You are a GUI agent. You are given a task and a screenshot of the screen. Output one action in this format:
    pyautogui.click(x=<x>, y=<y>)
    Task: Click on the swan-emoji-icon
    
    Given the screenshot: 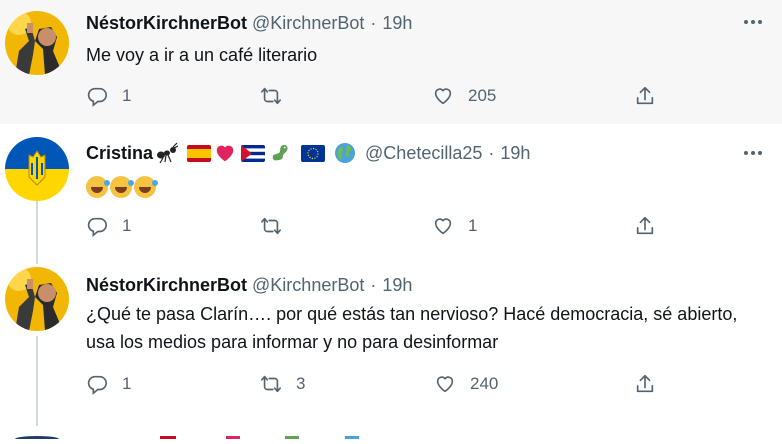 What is the action you would take?
    pyautogui.click(x=280, y=152)
    